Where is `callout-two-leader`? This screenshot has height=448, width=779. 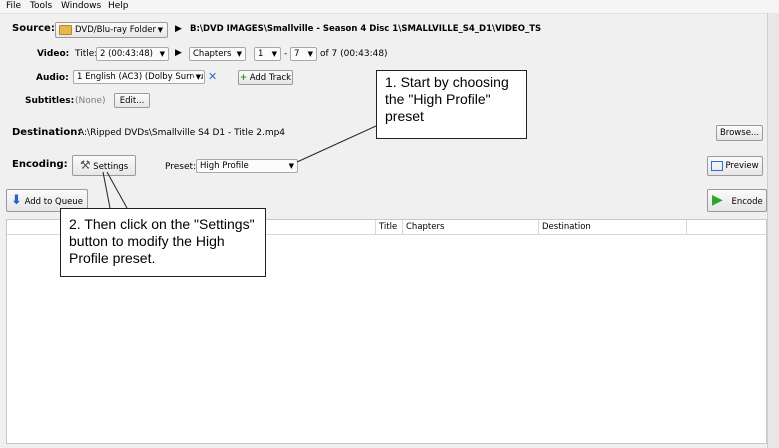 callout-two-leader is located at coordinates (106, 190).